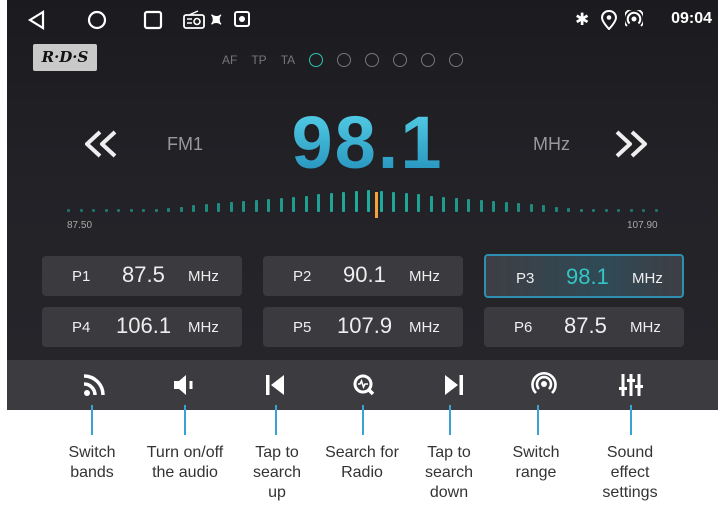 The image size is (718, 507). What do you see at coordinates (65, 57) in the screenshot?
I see `rds-badge: R·D·S` at bounding box center [65, 57].